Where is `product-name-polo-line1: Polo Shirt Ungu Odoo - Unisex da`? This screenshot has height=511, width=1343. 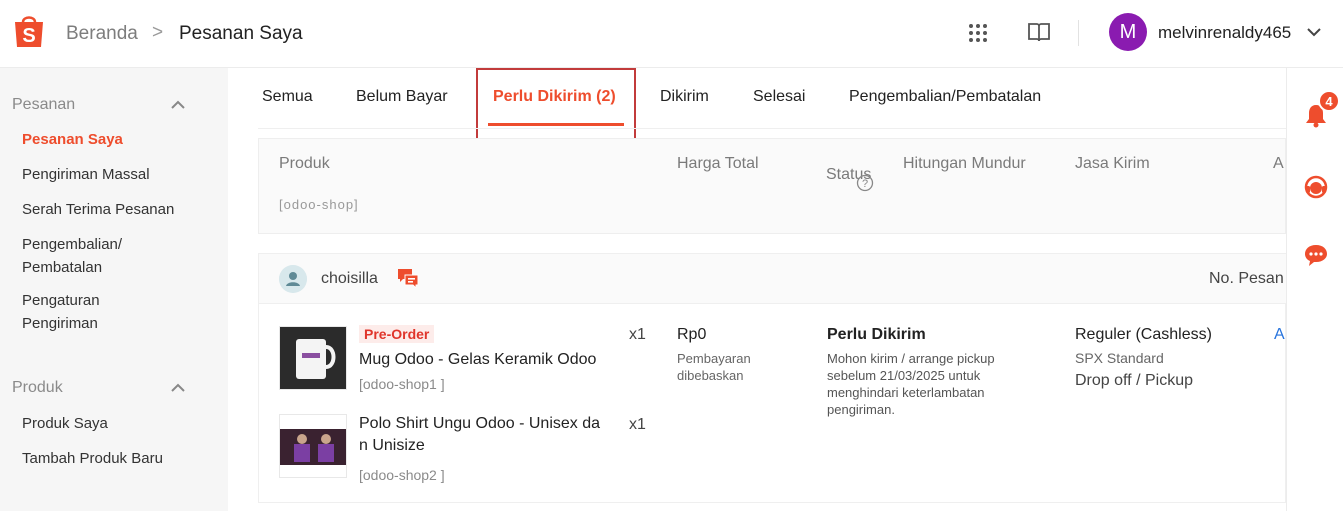
product-name-polo-line1: Polo Shirt Ungu Odoo - Unisex da is located at coordinates (479, 424).